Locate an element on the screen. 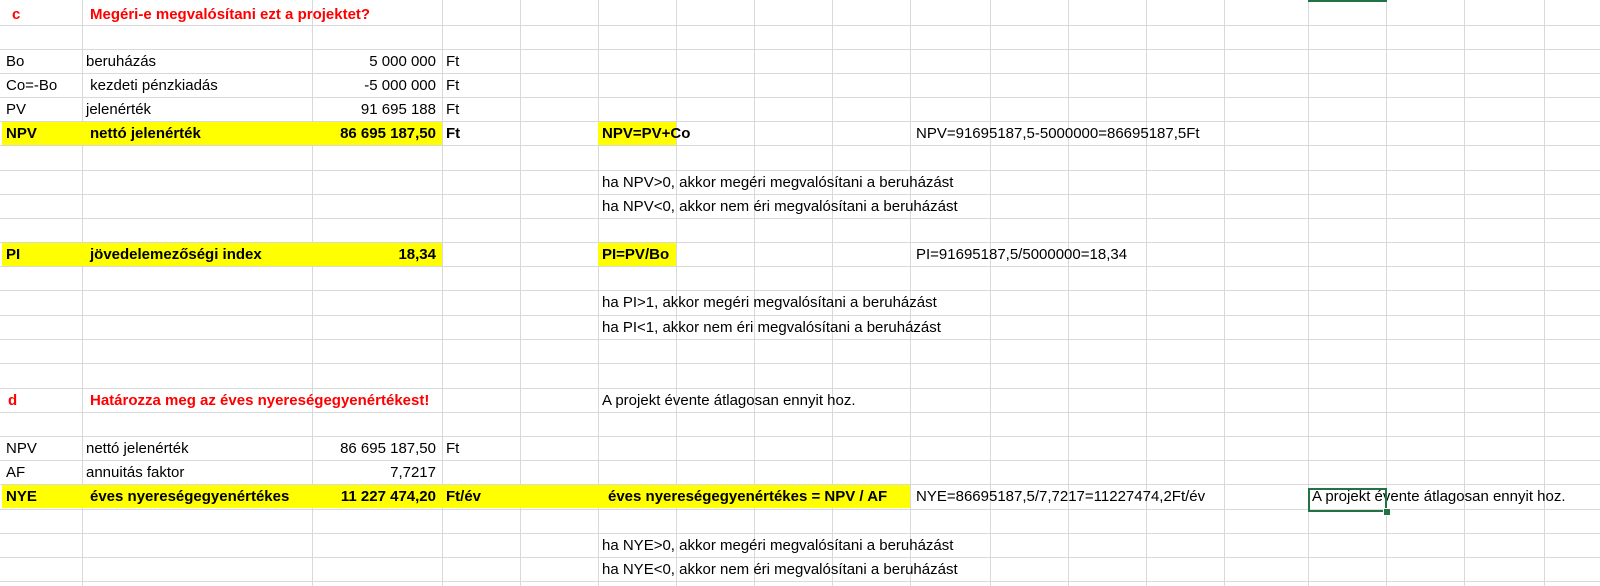 This screenshot has width=1600, height=586. af-value: 7,7217 is located at coordinates (375, 472).